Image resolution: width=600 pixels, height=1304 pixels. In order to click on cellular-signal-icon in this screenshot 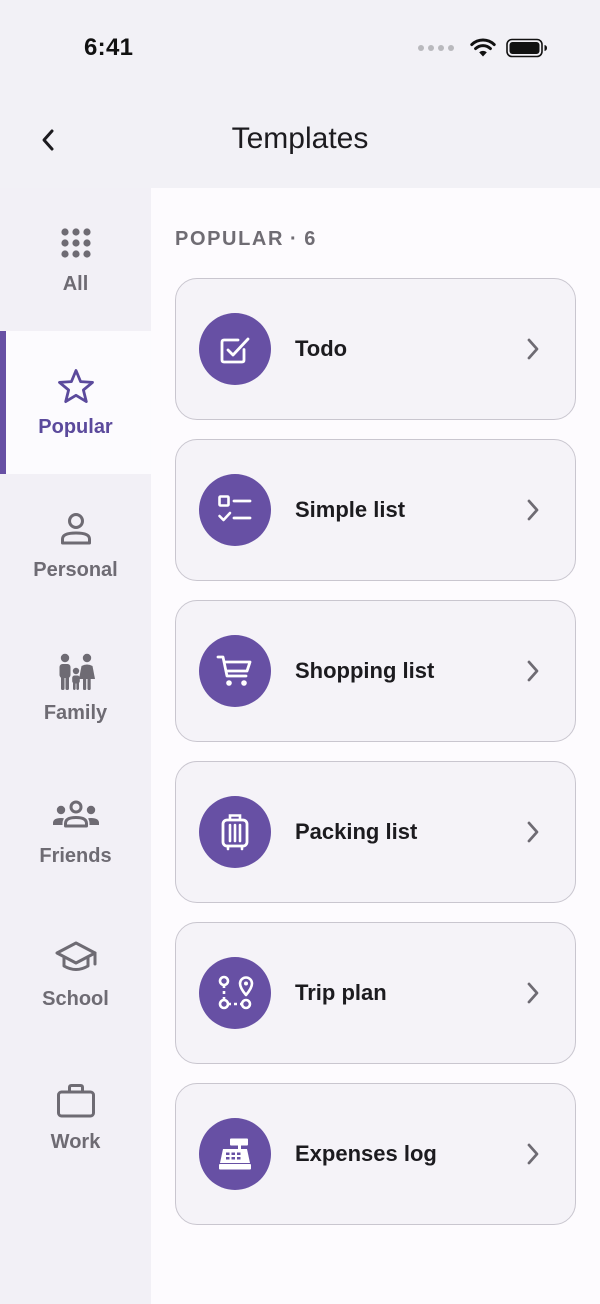, I will do `click(436, 48)`.